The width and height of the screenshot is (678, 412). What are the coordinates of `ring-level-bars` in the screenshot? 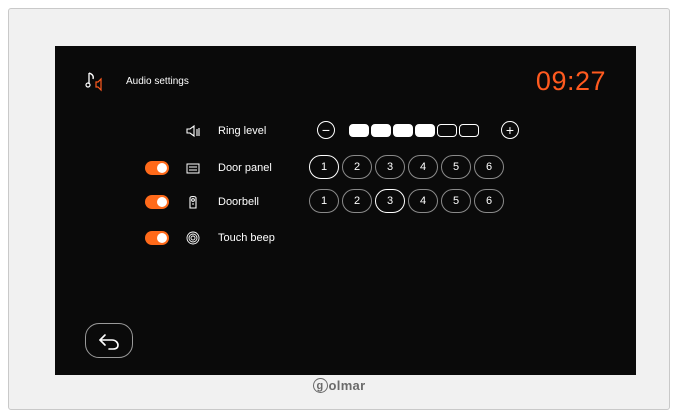 It's located at (414, 130).